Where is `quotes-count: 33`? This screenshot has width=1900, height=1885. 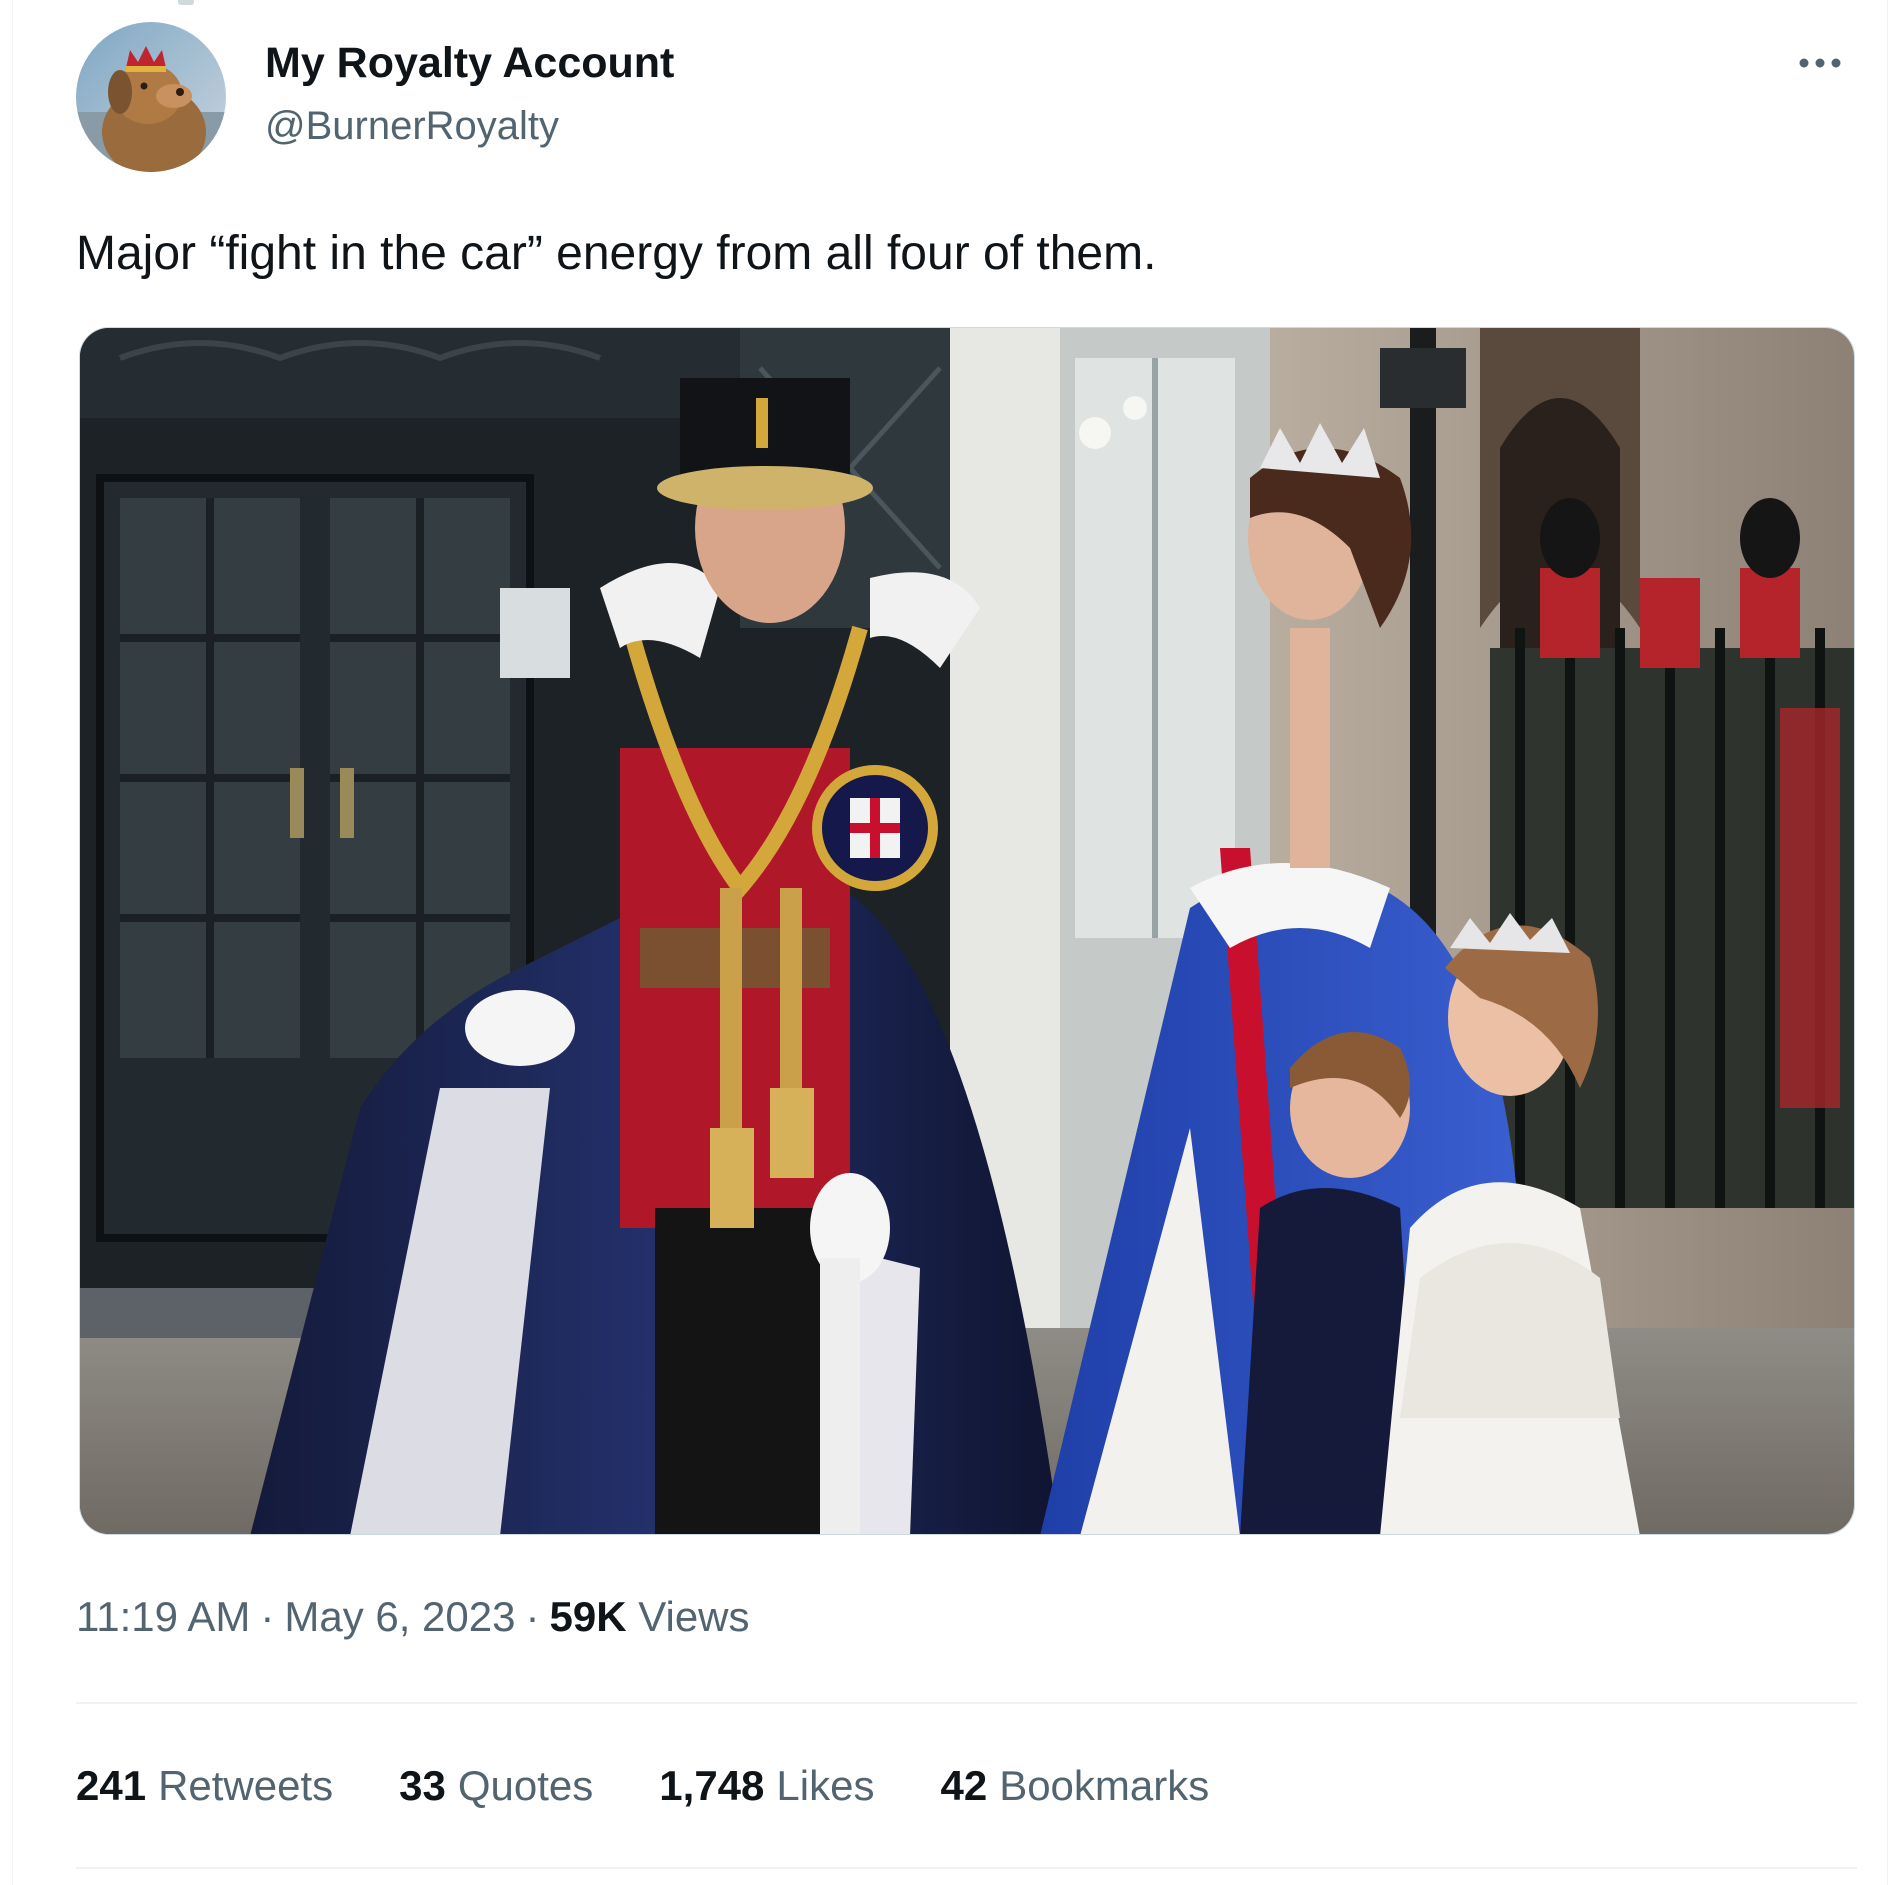
quotes-count: 33 is located at coordinates (422, 1785).